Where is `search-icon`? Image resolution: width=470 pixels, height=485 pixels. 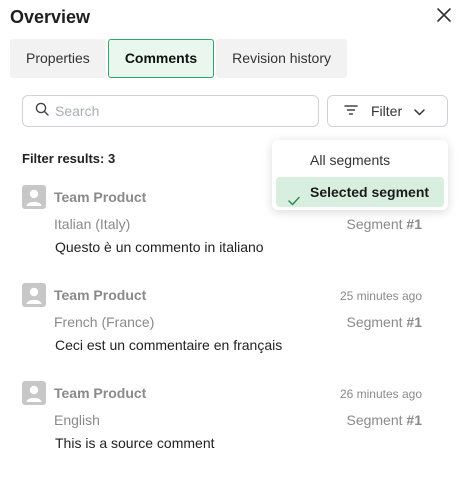
search-icon is located at coordinates (42, 111).